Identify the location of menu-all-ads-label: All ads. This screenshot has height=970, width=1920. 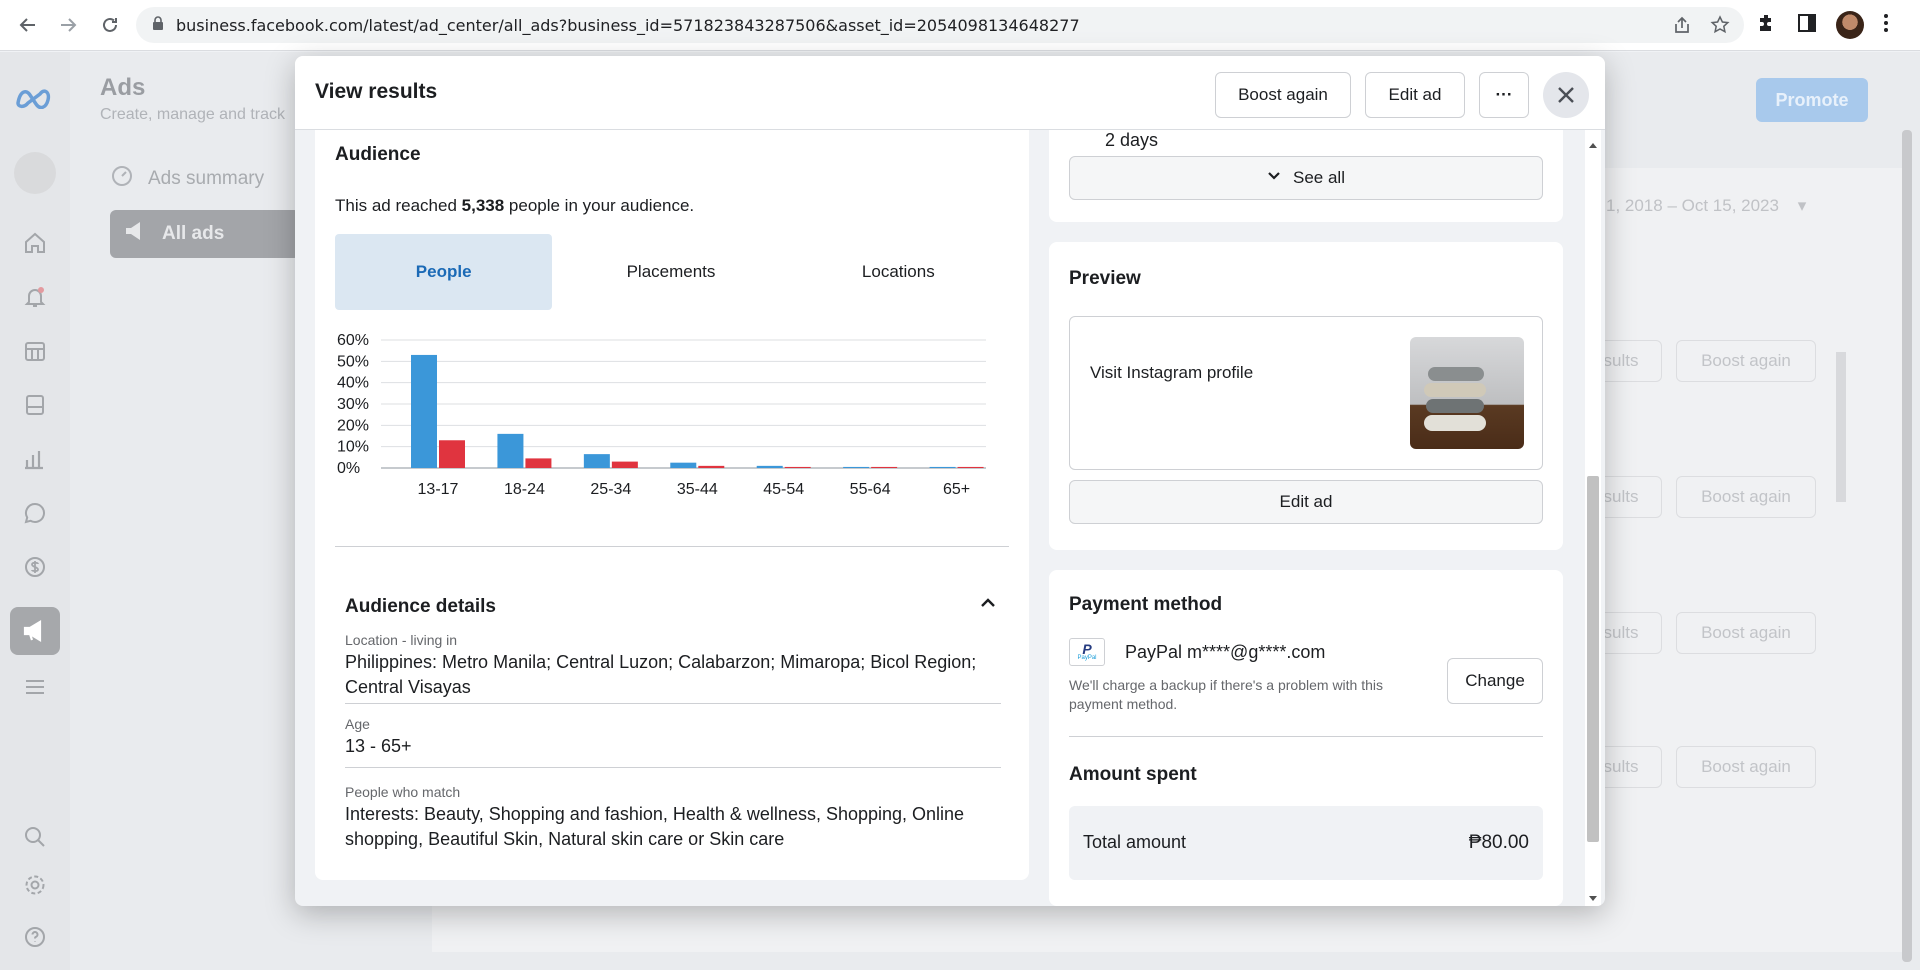
(193, 233).